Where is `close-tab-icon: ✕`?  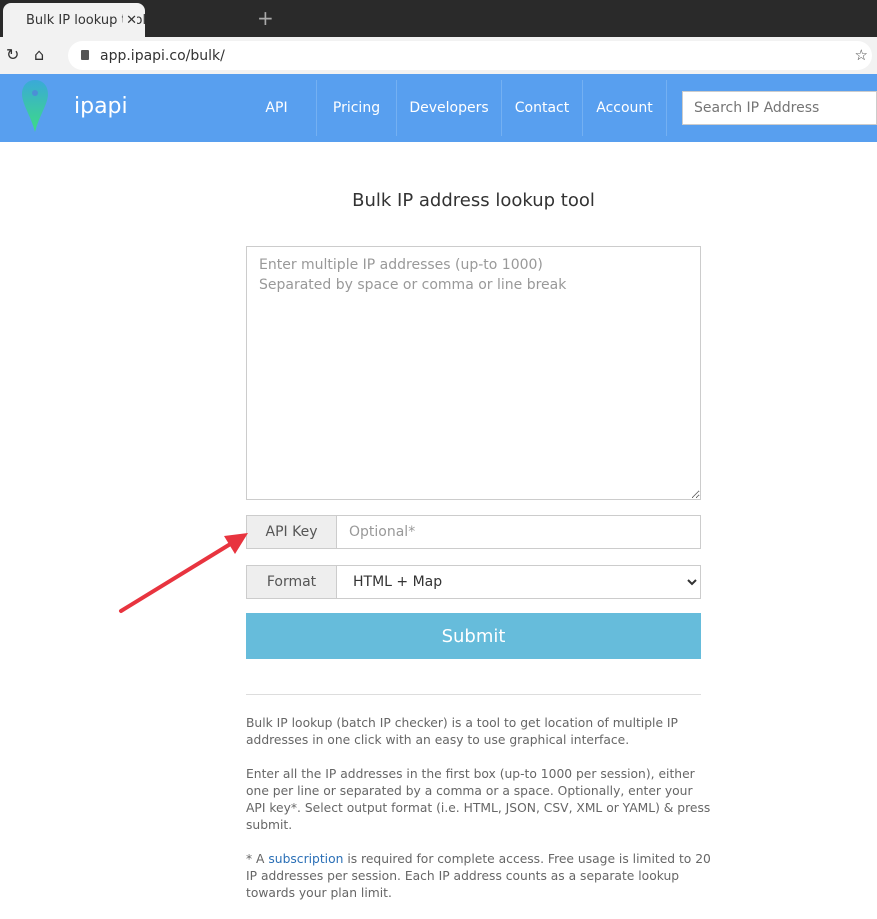 close-tab-icon: ✕ is located at coordinates (130, 20).